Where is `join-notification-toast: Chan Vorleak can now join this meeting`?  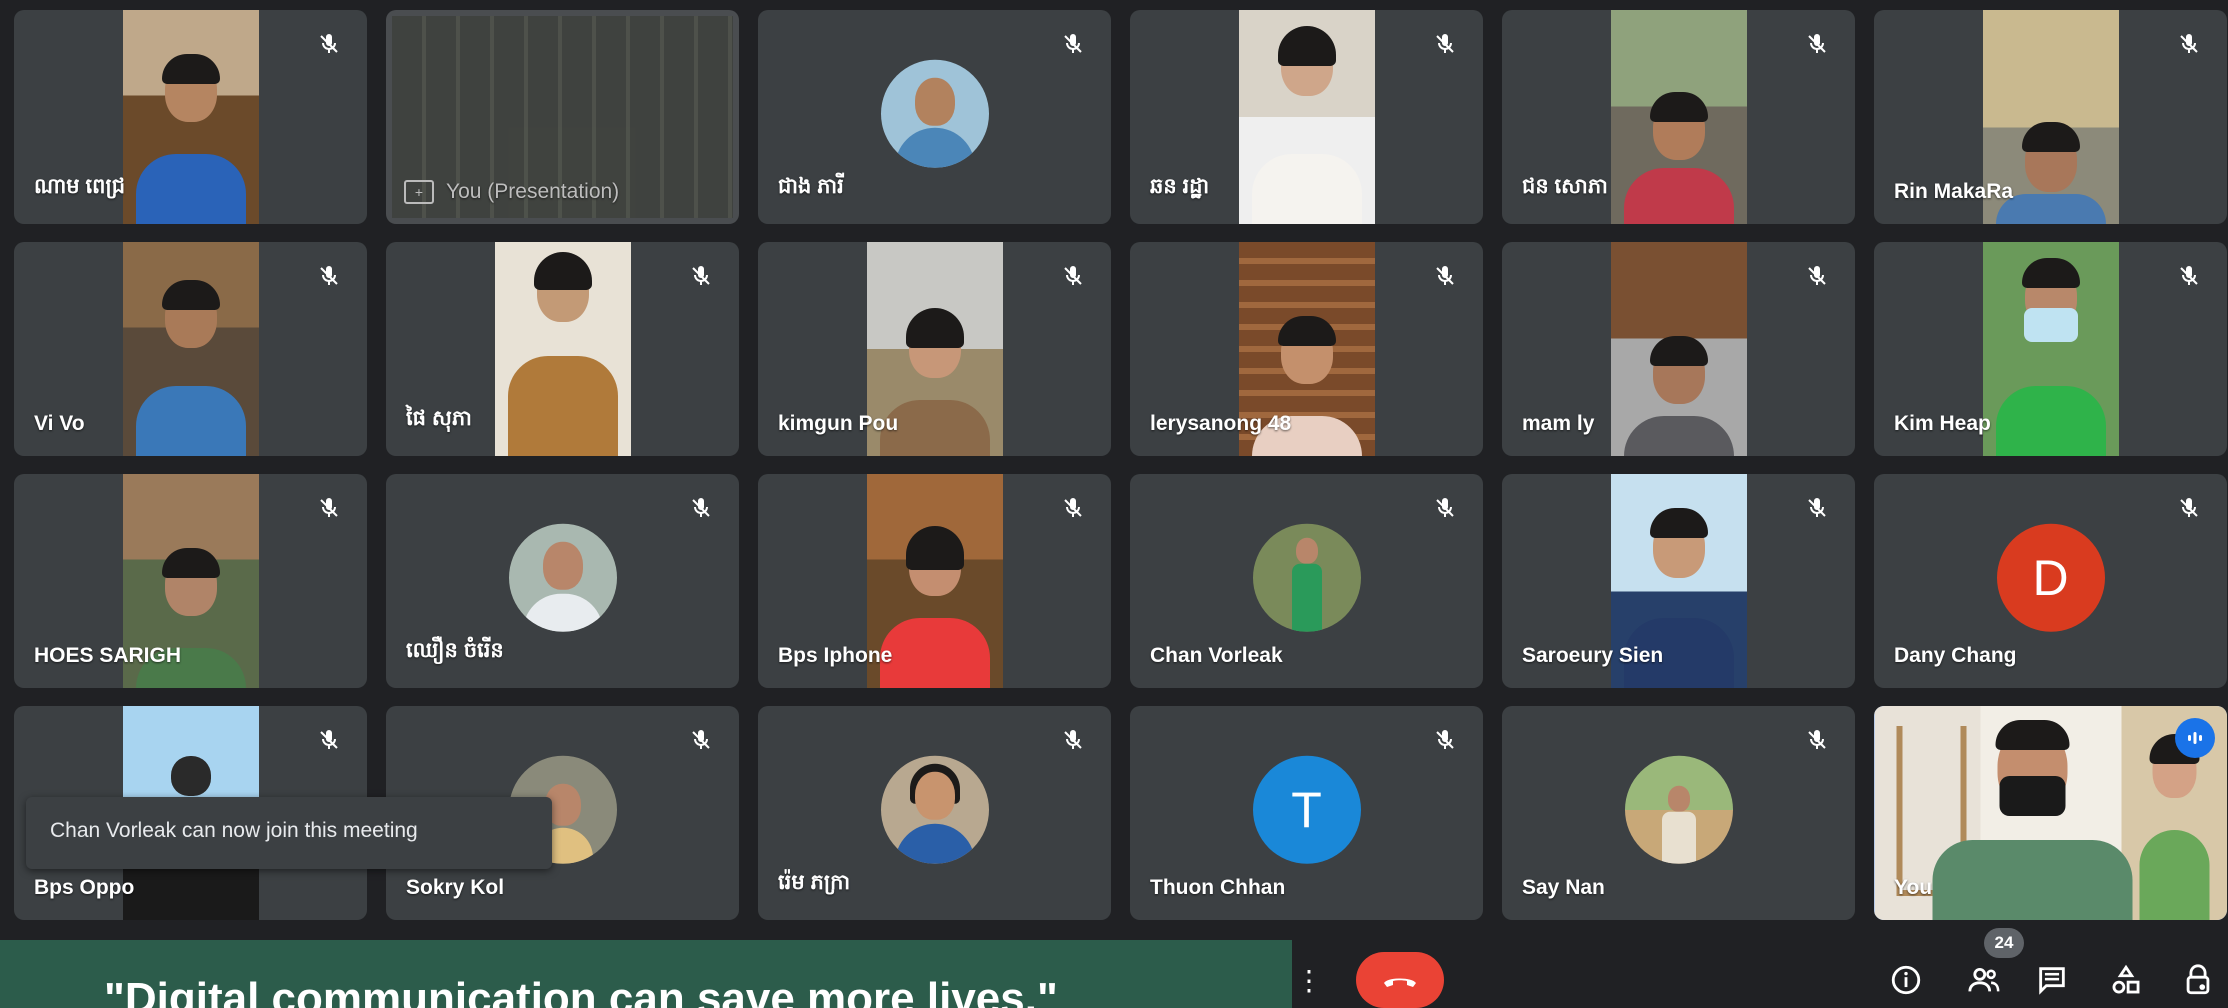
join-notification-toast: Chan Vorleak can now join this meeting is located at coordinates (289, 833).